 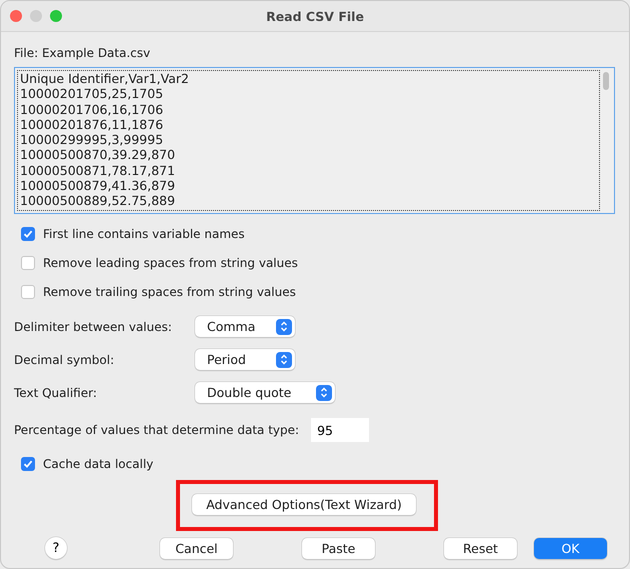 I want to click on dropdown: Comma, so click(x=245, y=326).